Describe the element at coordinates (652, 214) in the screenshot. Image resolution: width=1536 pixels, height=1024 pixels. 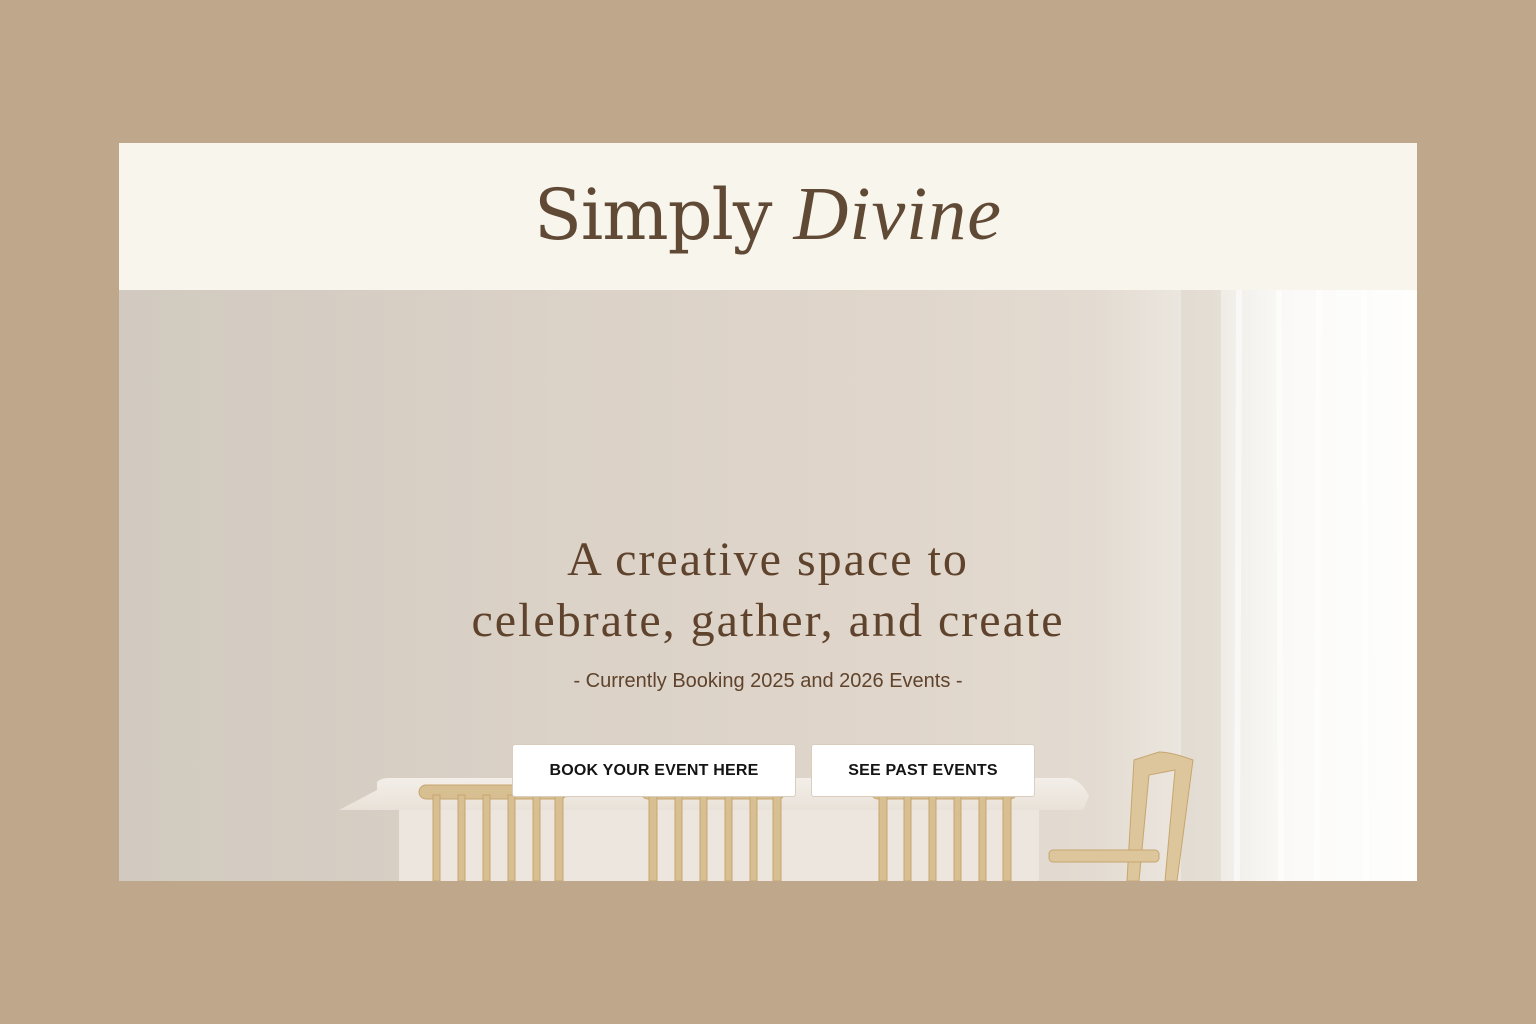
I see `logo-text-simply: Simply` at that location.